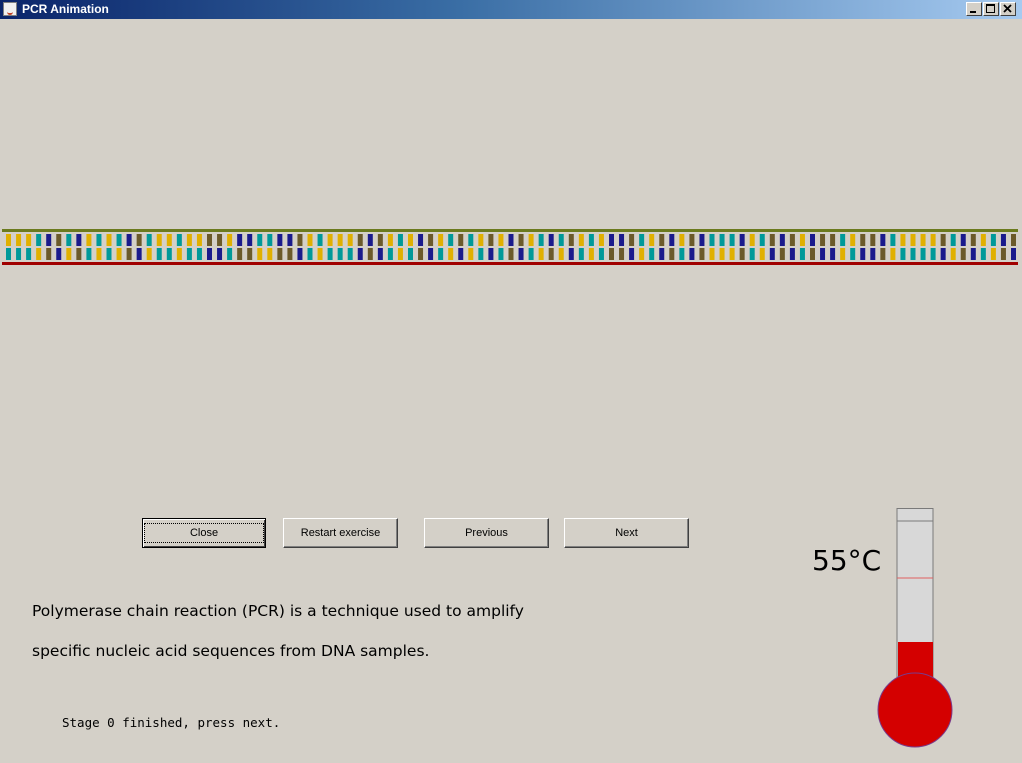 This screenshot has height=763, width=1022. What do you see at coordinates (626, 533) in the screenshot?
I see `next-button: Next` at bounding box center [626, 533].